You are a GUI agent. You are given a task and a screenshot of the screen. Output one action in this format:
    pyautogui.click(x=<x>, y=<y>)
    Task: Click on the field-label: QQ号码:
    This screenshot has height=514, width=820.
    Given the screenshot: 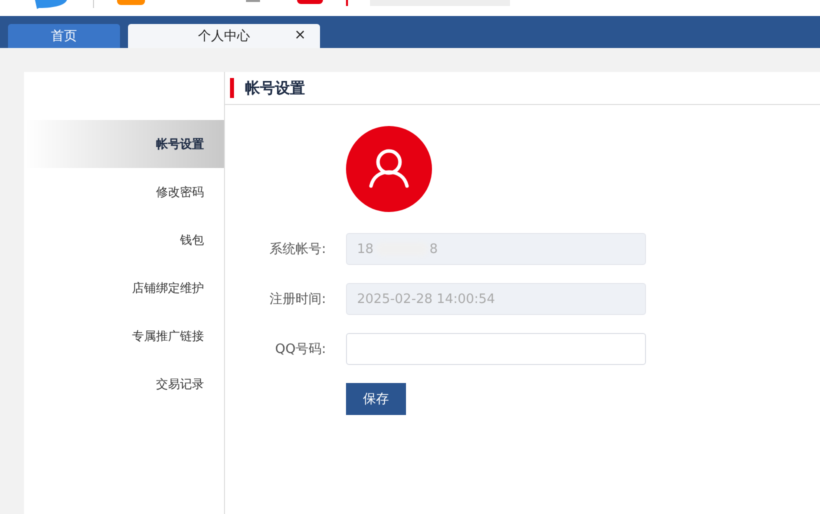 What is the action you would take?
    pyautogui.click(x=300, y=349)
    